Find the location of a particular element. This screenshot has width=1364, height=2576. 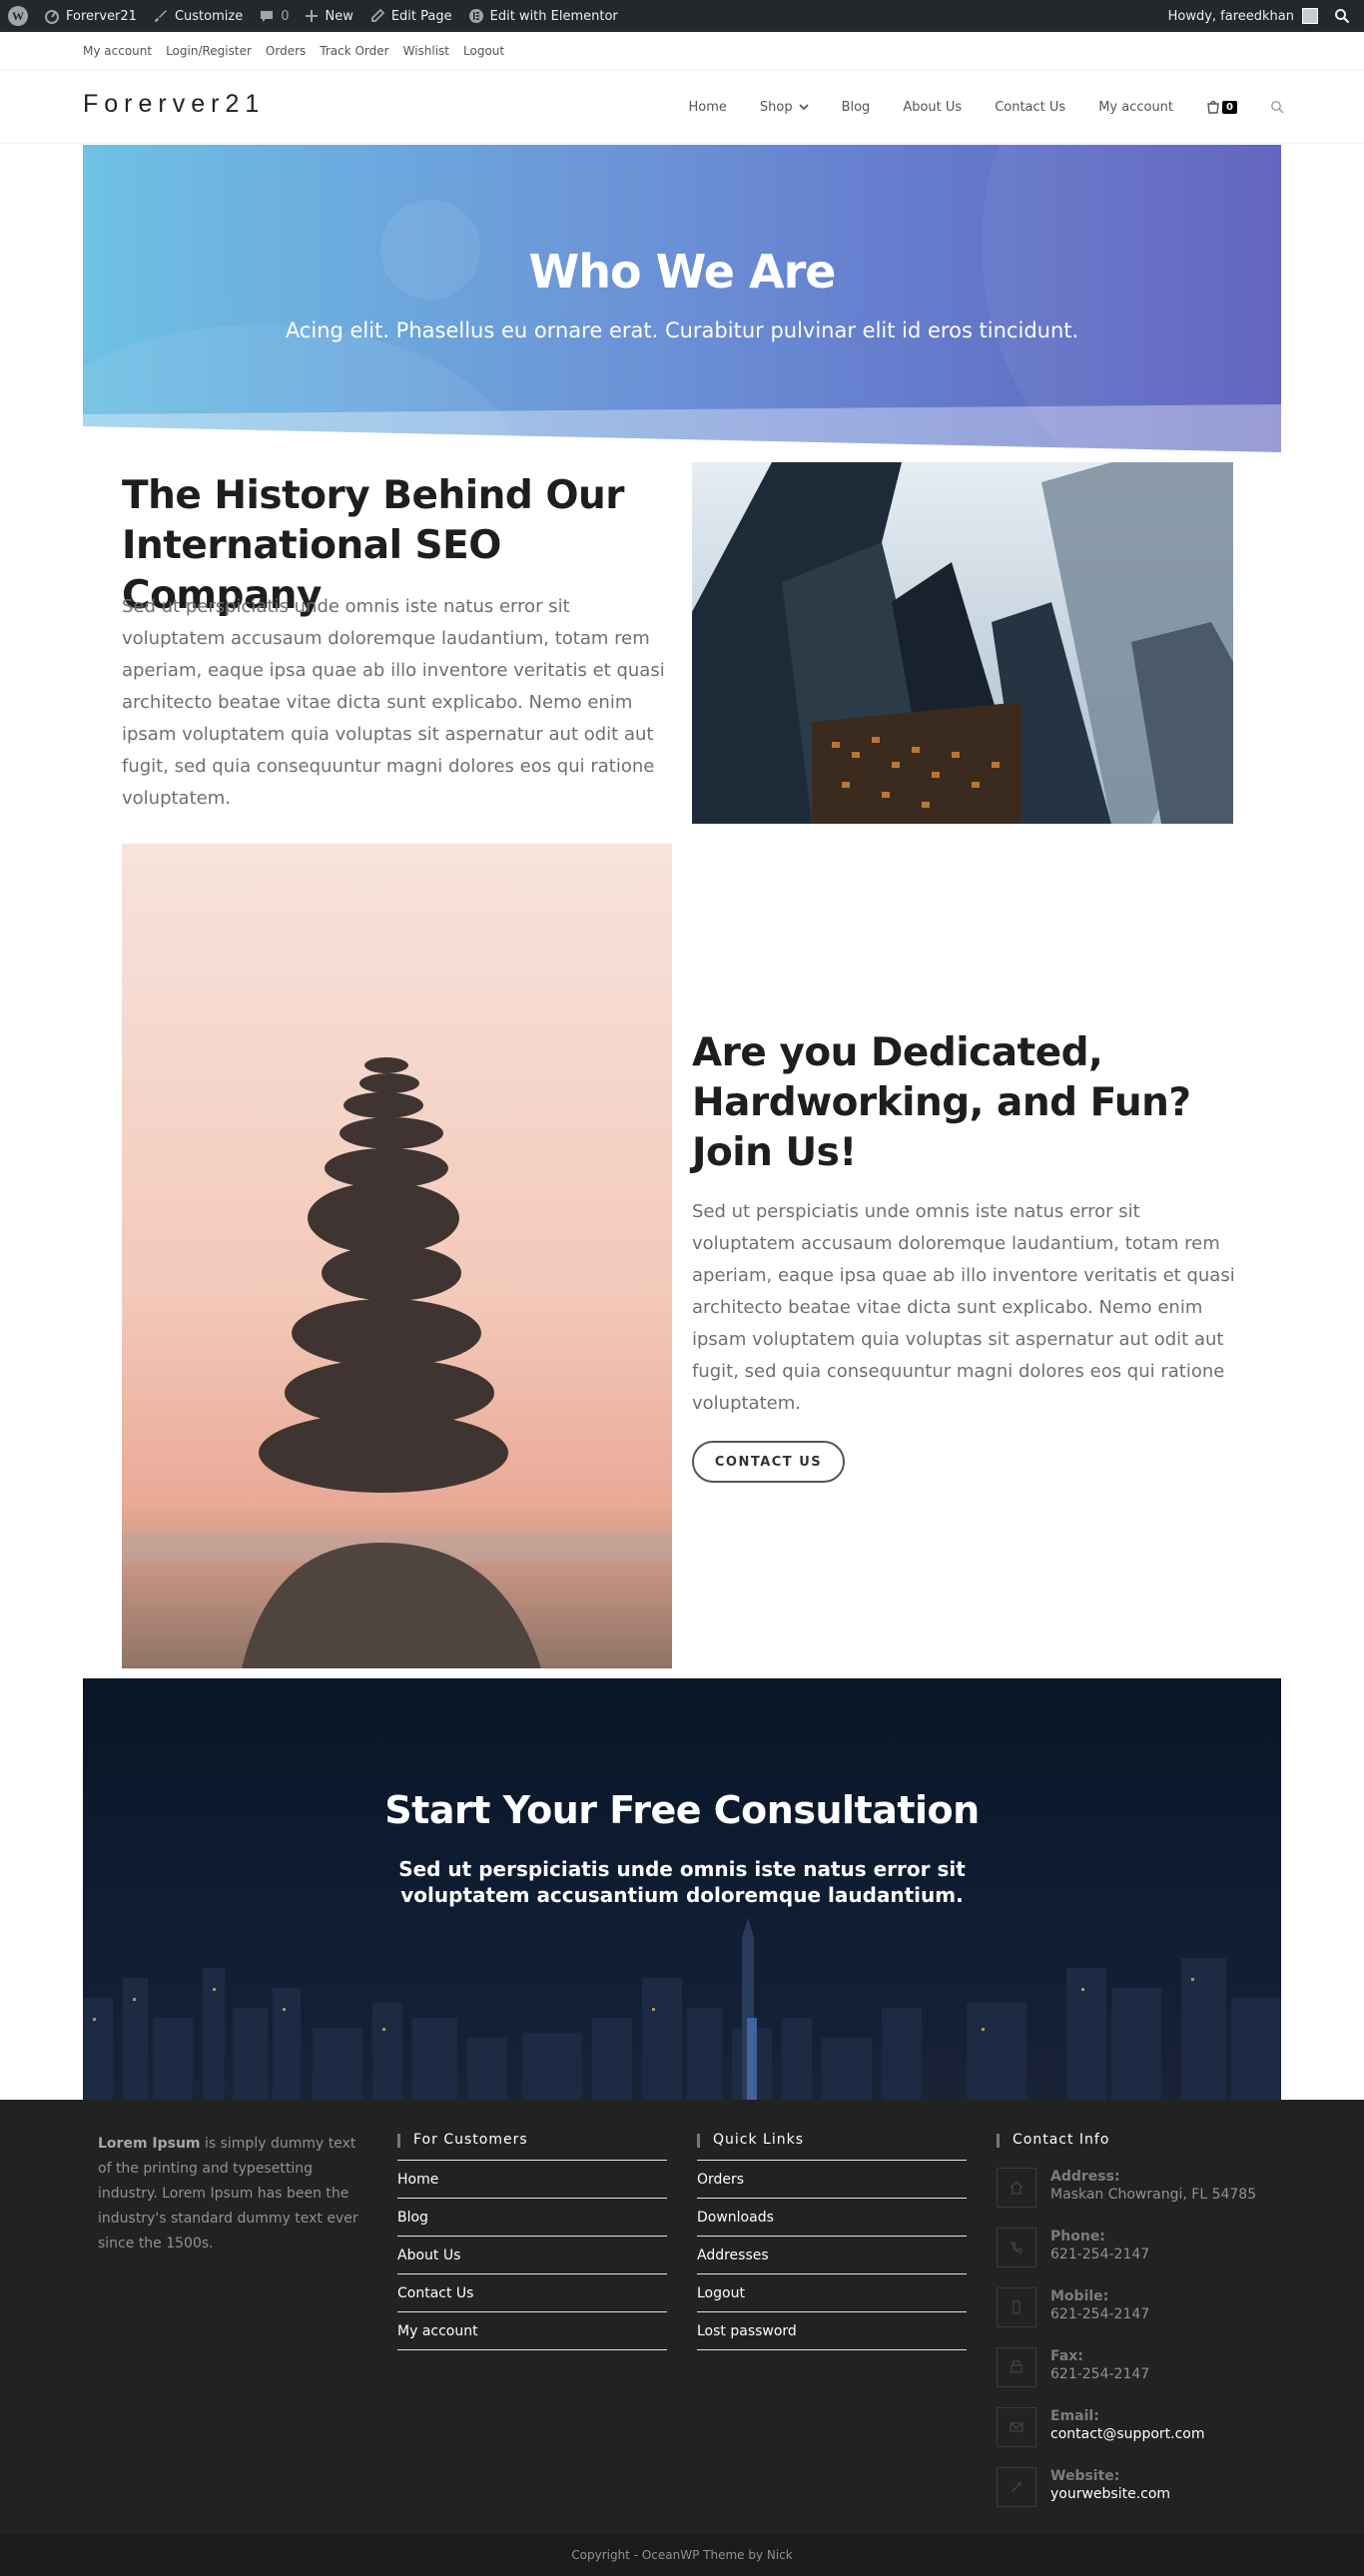

footer-link-addresses: Addresses is located at coordinates (832, 2255).